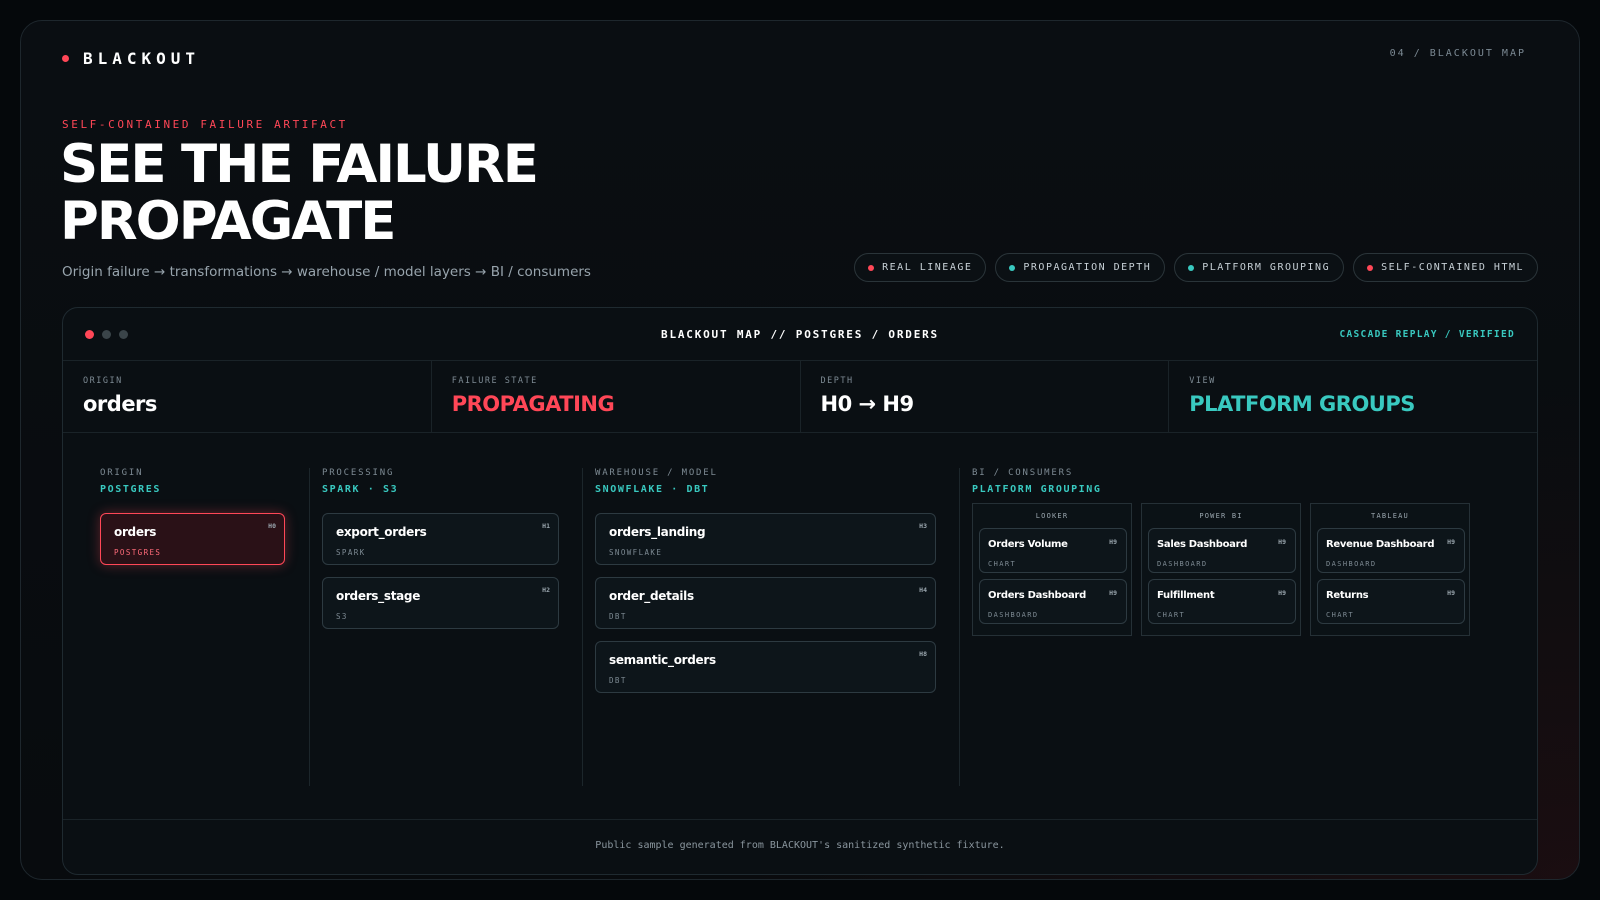 This screenshot has width=1600, height=900. Describe the element at coordinates (378, 596) in the screenshot. I see `node-name: orders_stage` at that location.